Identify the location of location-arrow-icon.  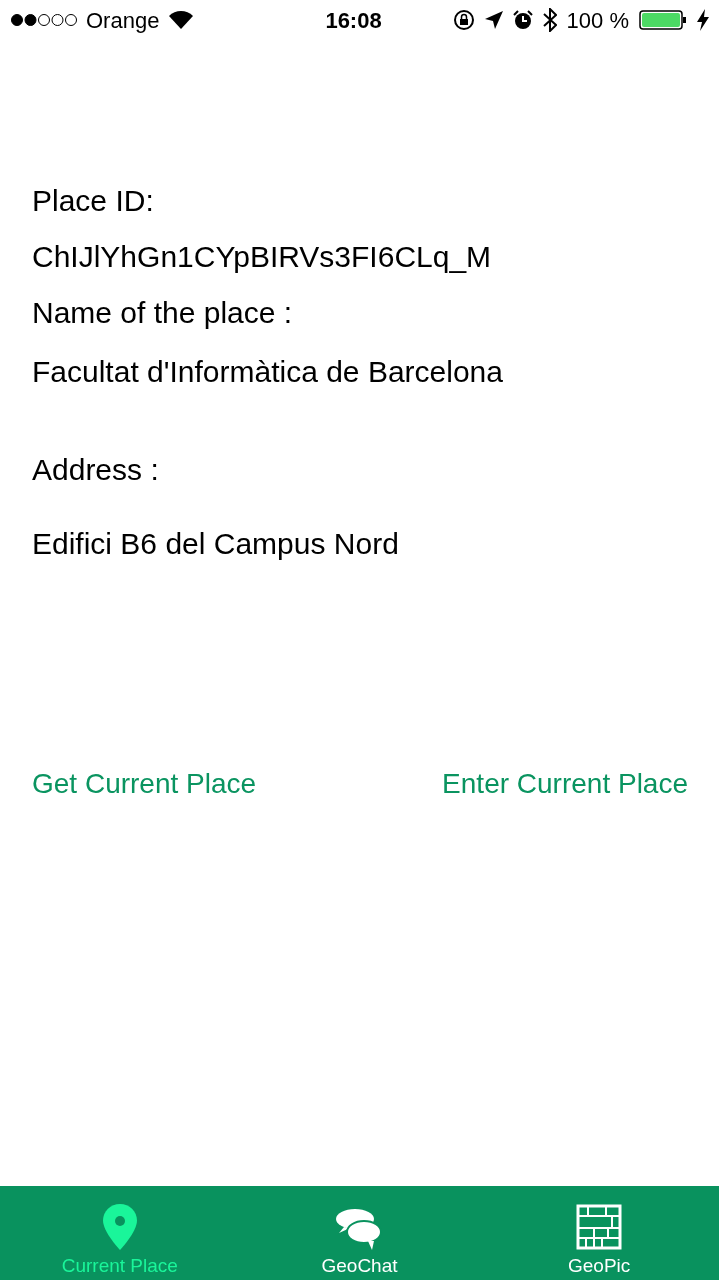
(493, 20).